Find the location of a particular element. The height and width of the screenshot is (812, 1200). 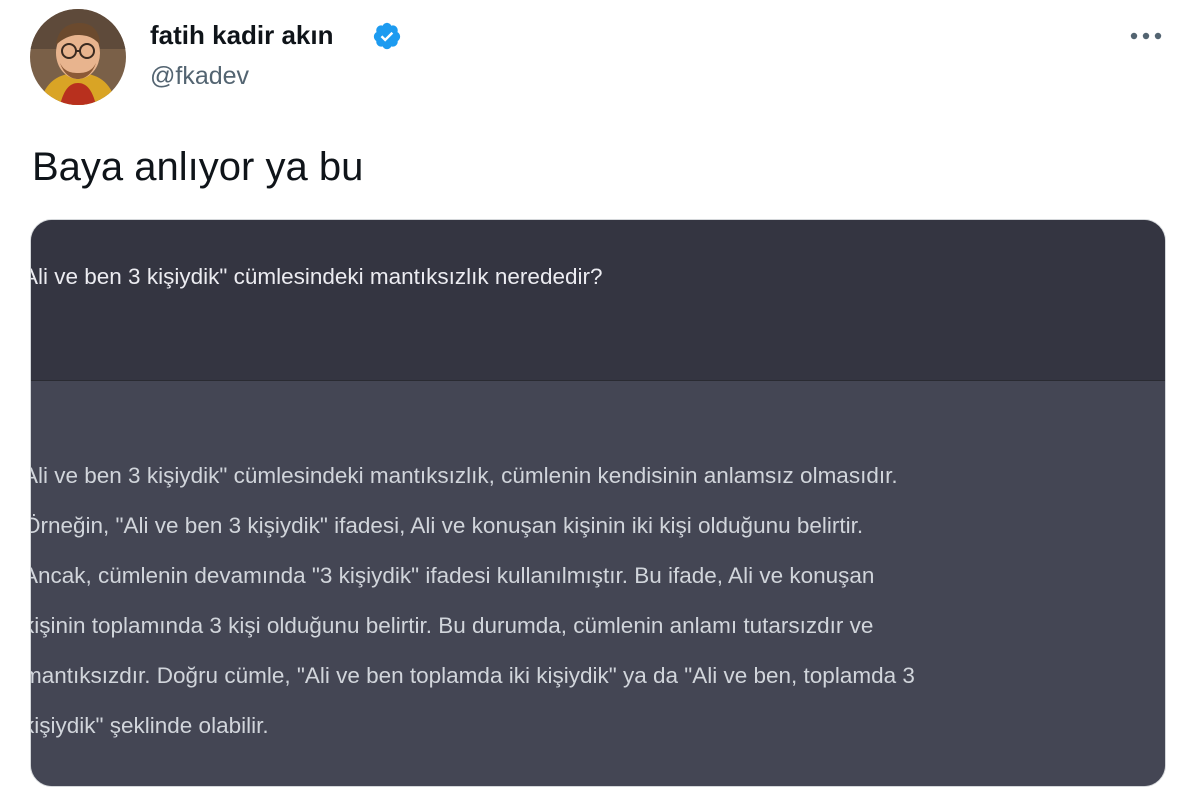

more-horizontal-icon is located at coordinates (1146, 36).